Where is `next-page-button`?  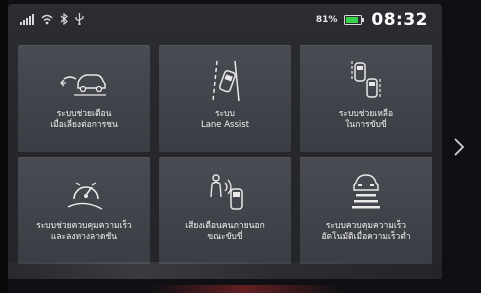
next-page-button is located at coordinates (459, 147).